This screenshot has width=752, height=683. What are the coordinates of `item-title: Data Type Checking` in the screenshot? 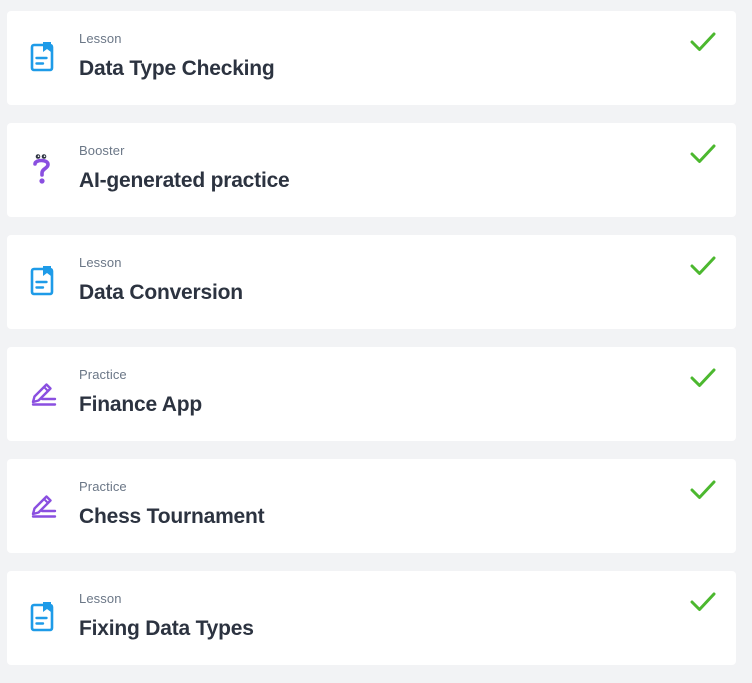 It's located at (177, 68).